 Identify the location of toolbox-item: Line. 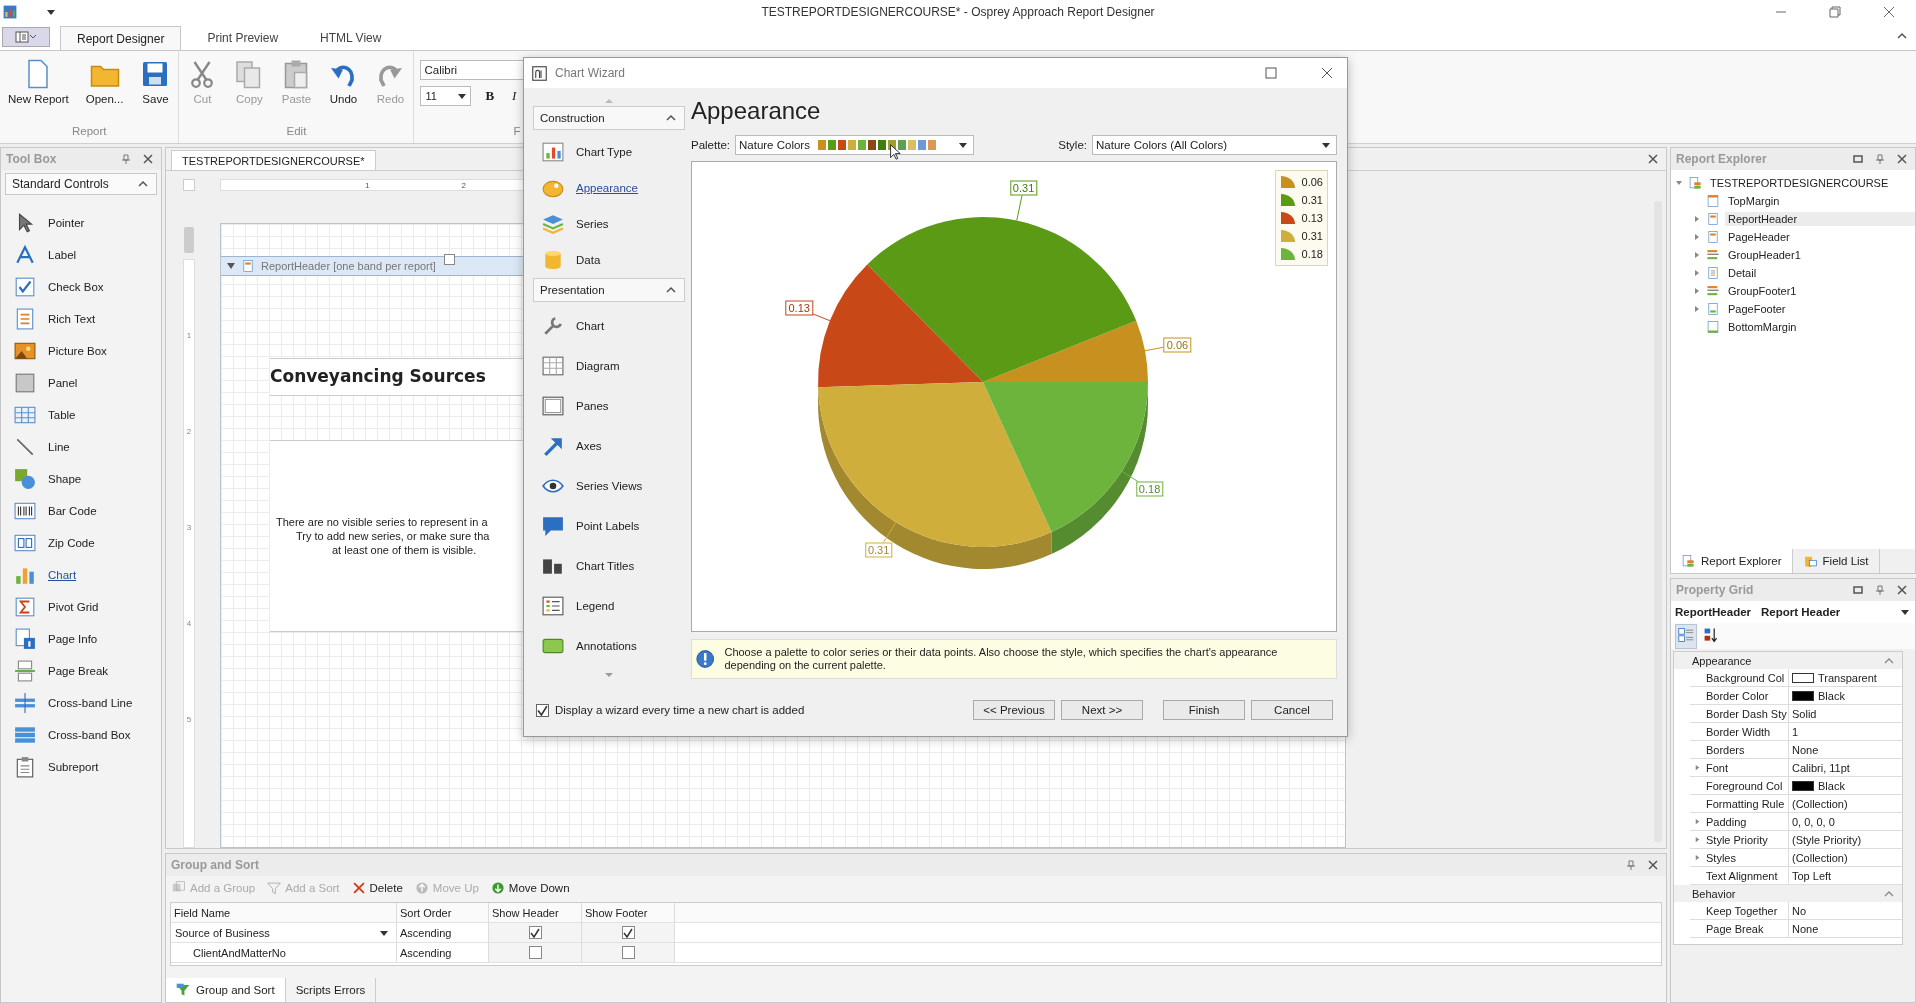
(59, 447).